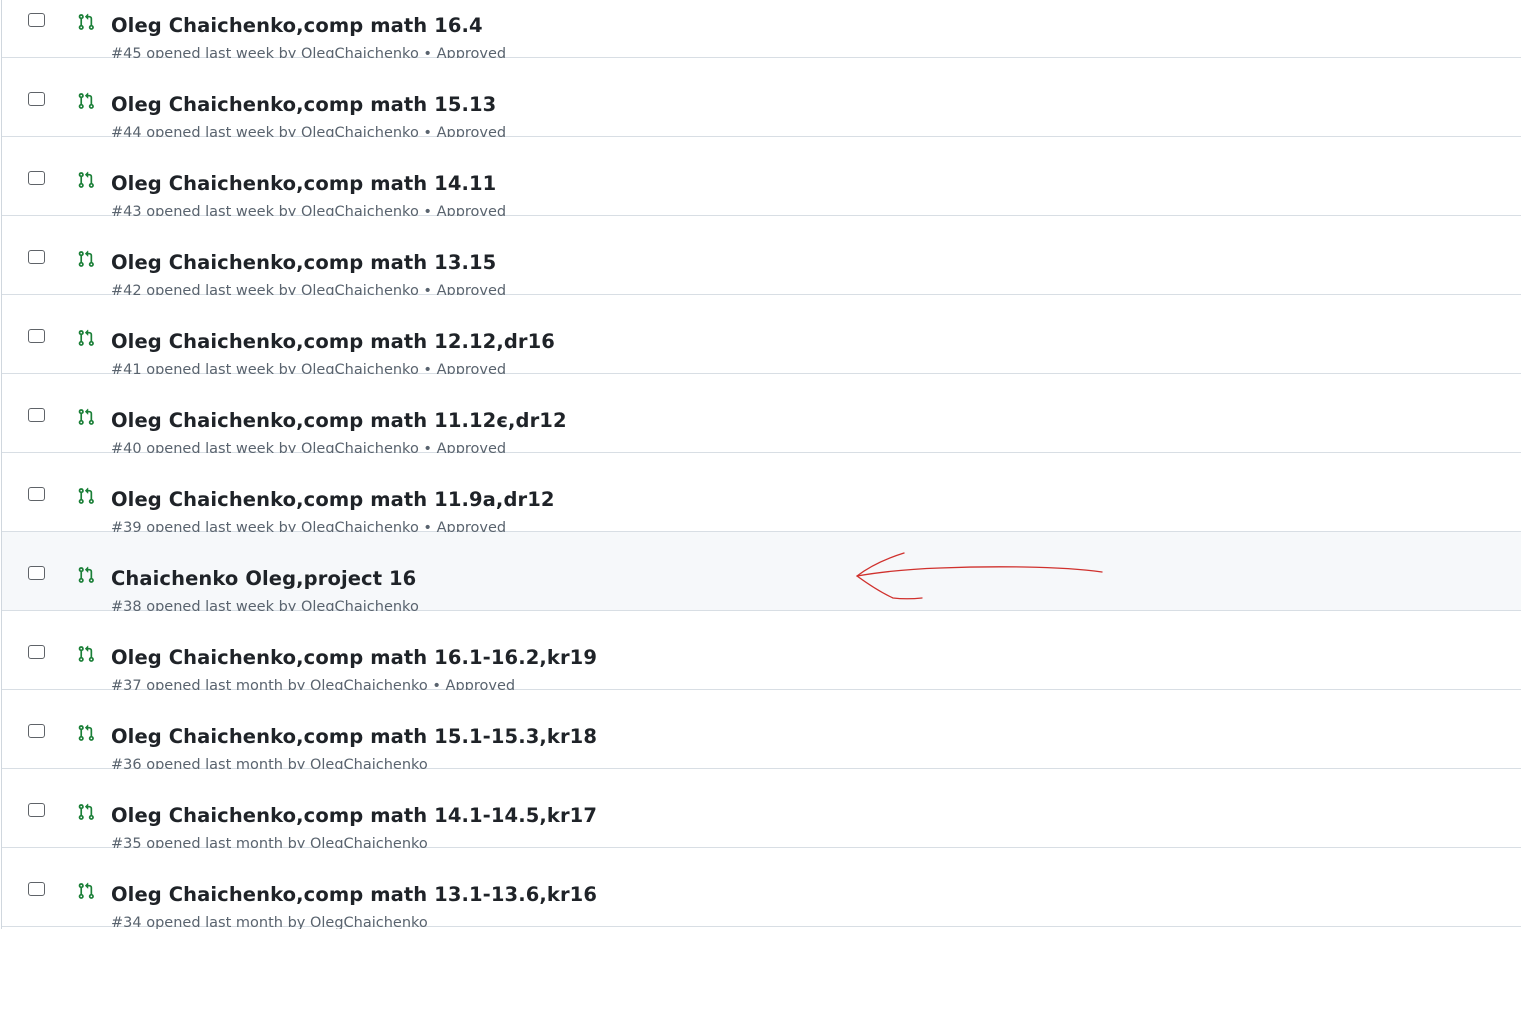 This screenshot has width=1521, height=1016. What do you see at coordinates (354, 736) in the screenshot?
I see `pr-title-link: Oleg Chaichenko,comp math 15.1-15.3,kr18` at bounding box center [354, 736].